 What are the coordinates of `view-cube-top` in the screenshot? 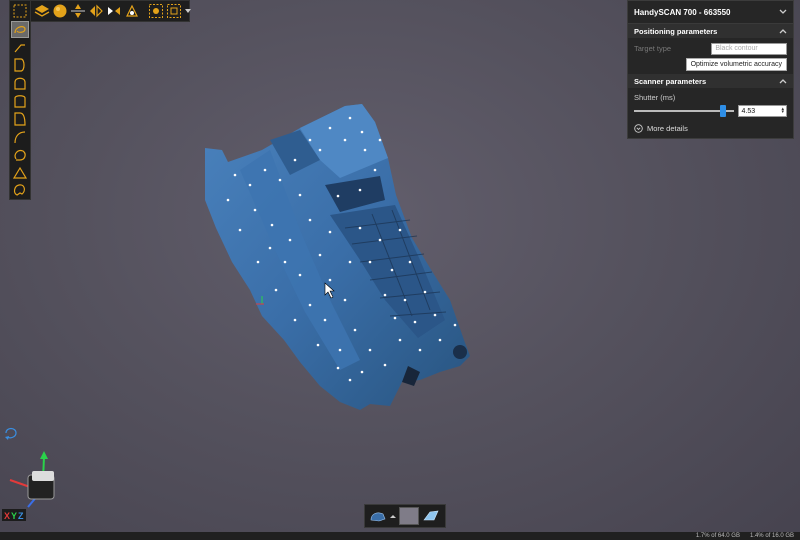 It's located at (43, 476).